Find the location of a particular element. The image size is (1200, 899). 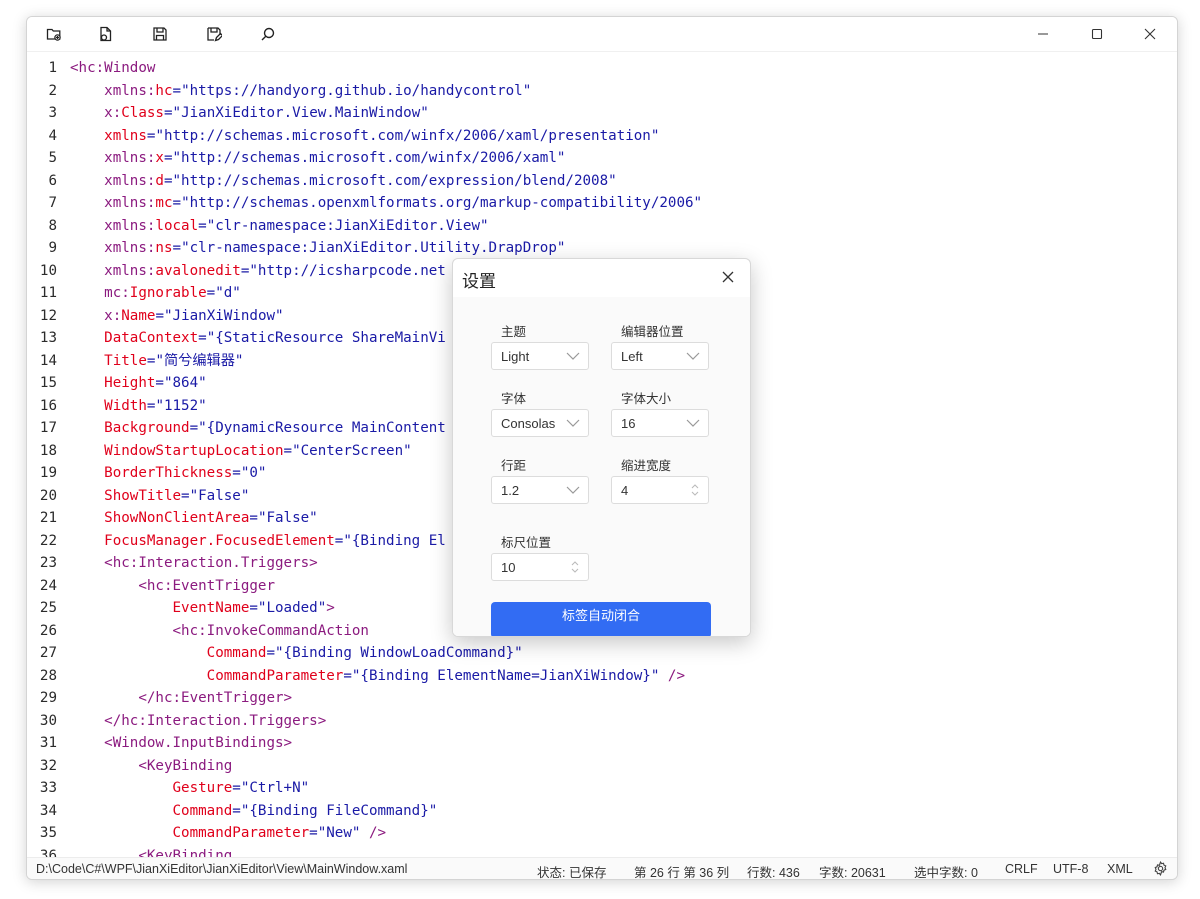

code-line: 35 CommandParameter="New" /> is located at coordinates (602, 833).